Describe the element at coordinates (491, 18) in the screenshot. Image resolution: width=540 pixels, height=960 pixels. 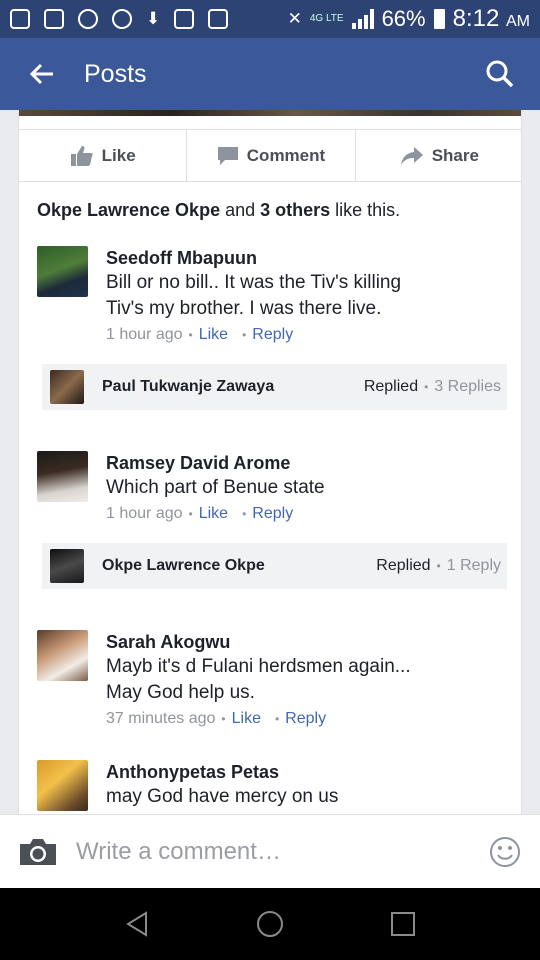
I see `clock: 8:12 AM` at that location.